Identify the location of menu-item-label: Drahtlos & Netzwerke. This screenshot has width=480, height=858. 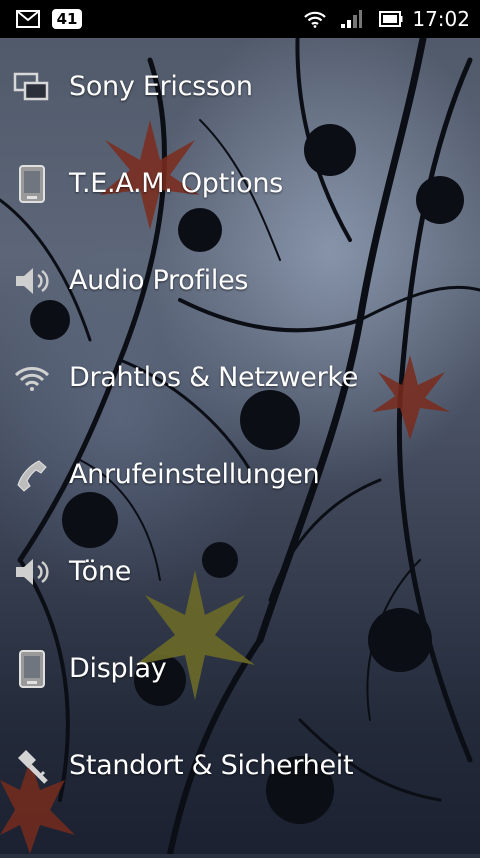
(214, 377).